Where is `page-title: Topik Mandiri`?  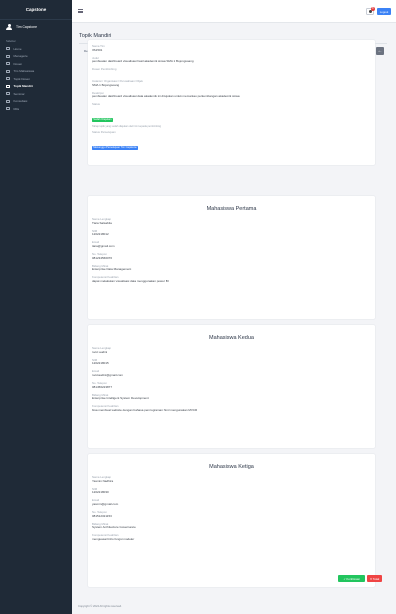
page-title: Topik Mandiri is located at coordinates (95, 36).